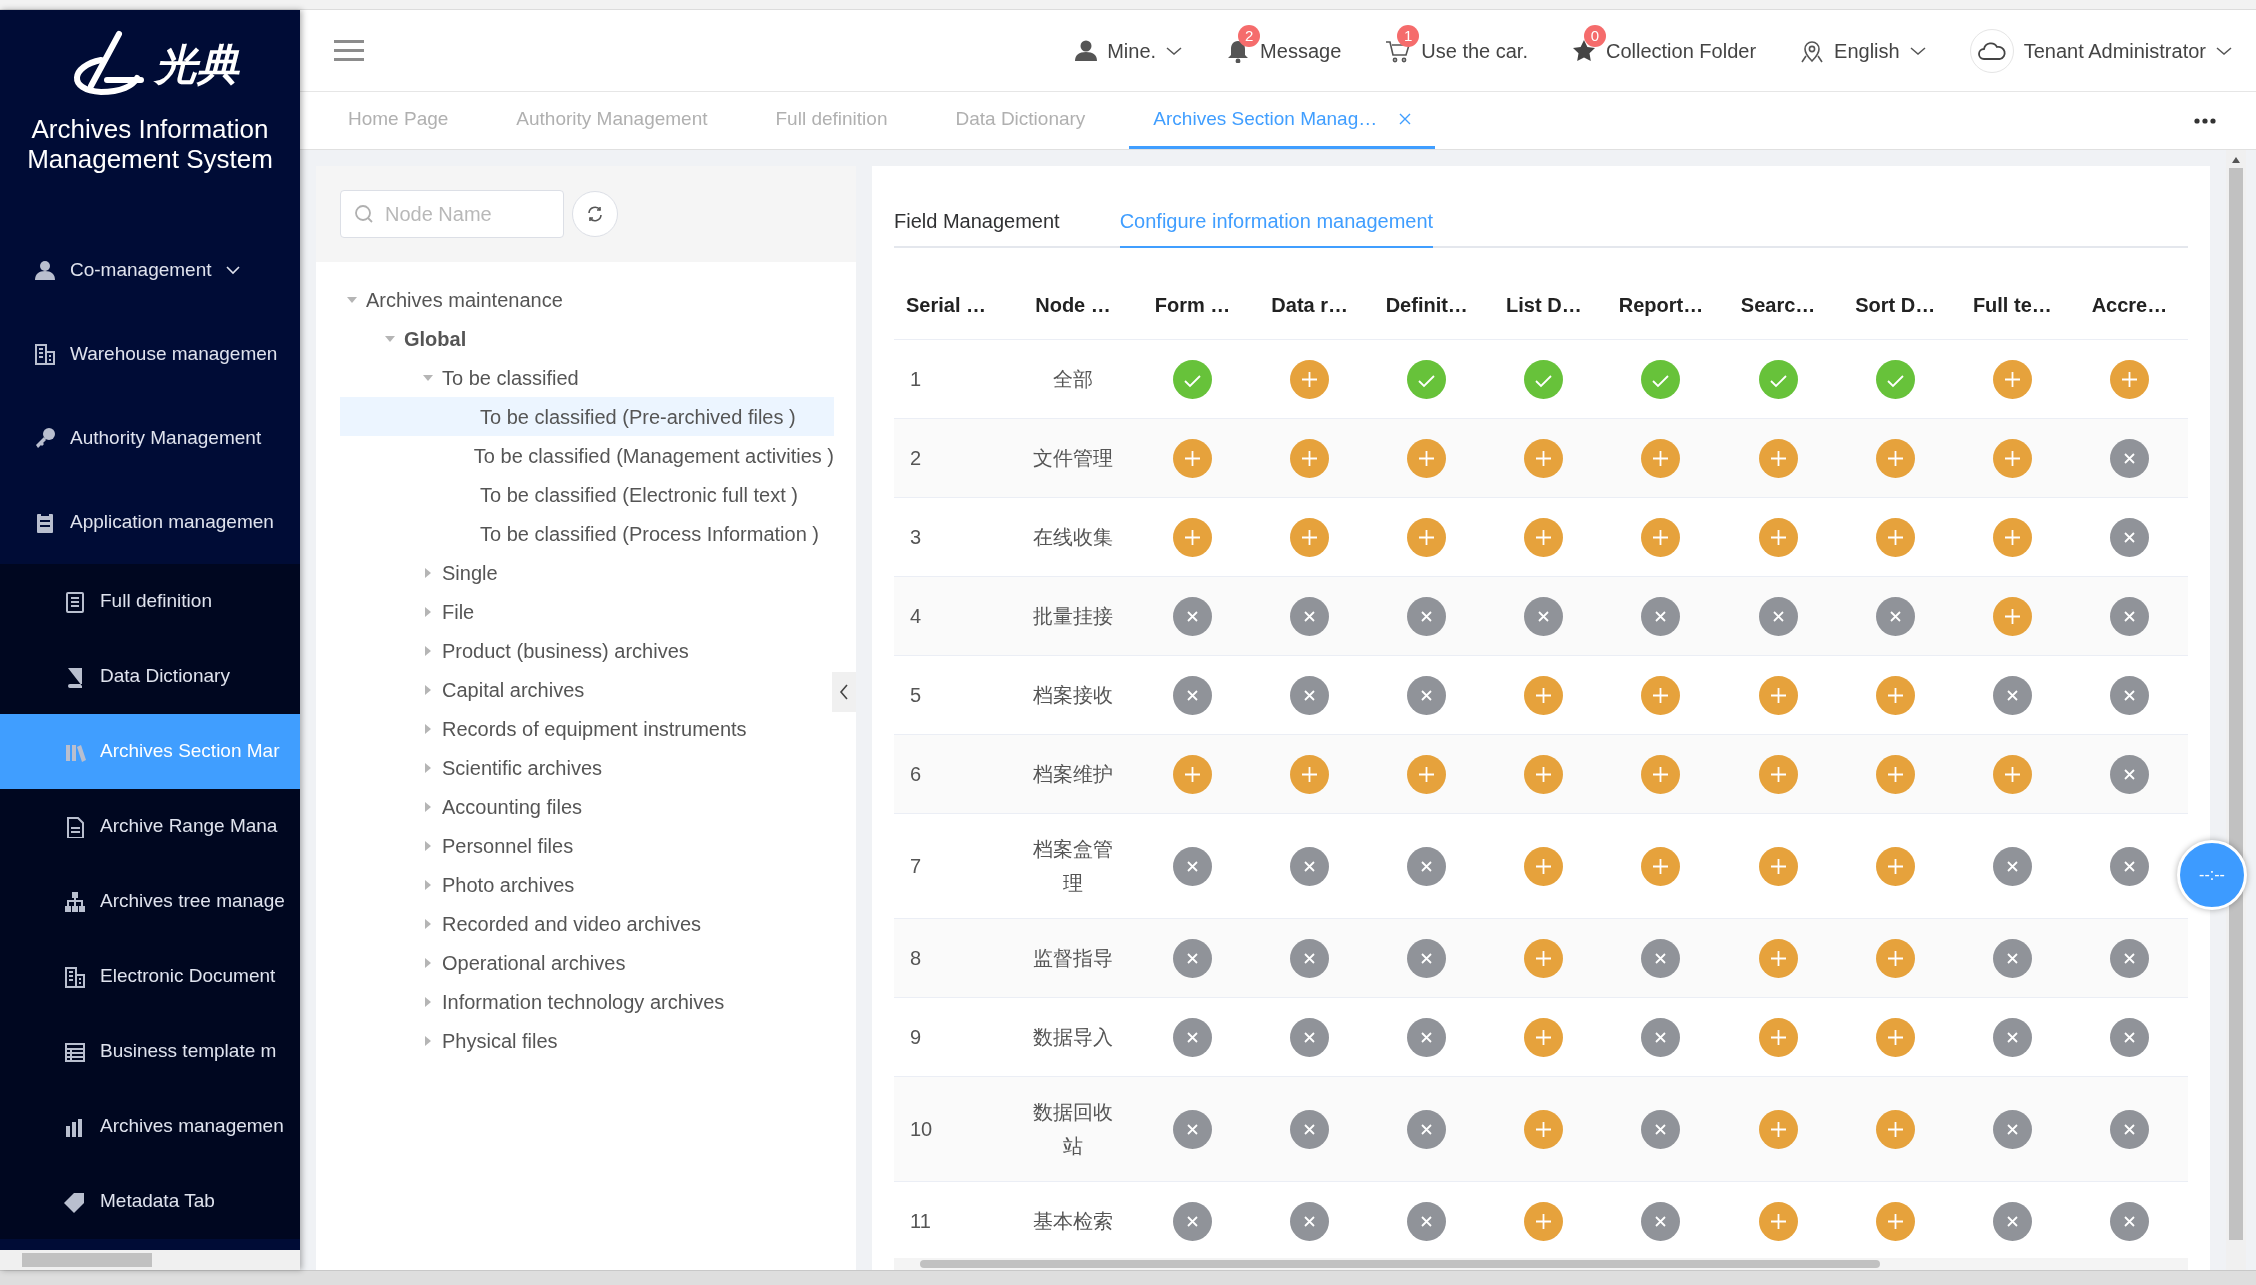 The height and width of the screenshot is (1285, 2256). What do you see at coordinates (595, 214) in the screenshot?
I see `refresh-button` at bounding box center [595, 214].